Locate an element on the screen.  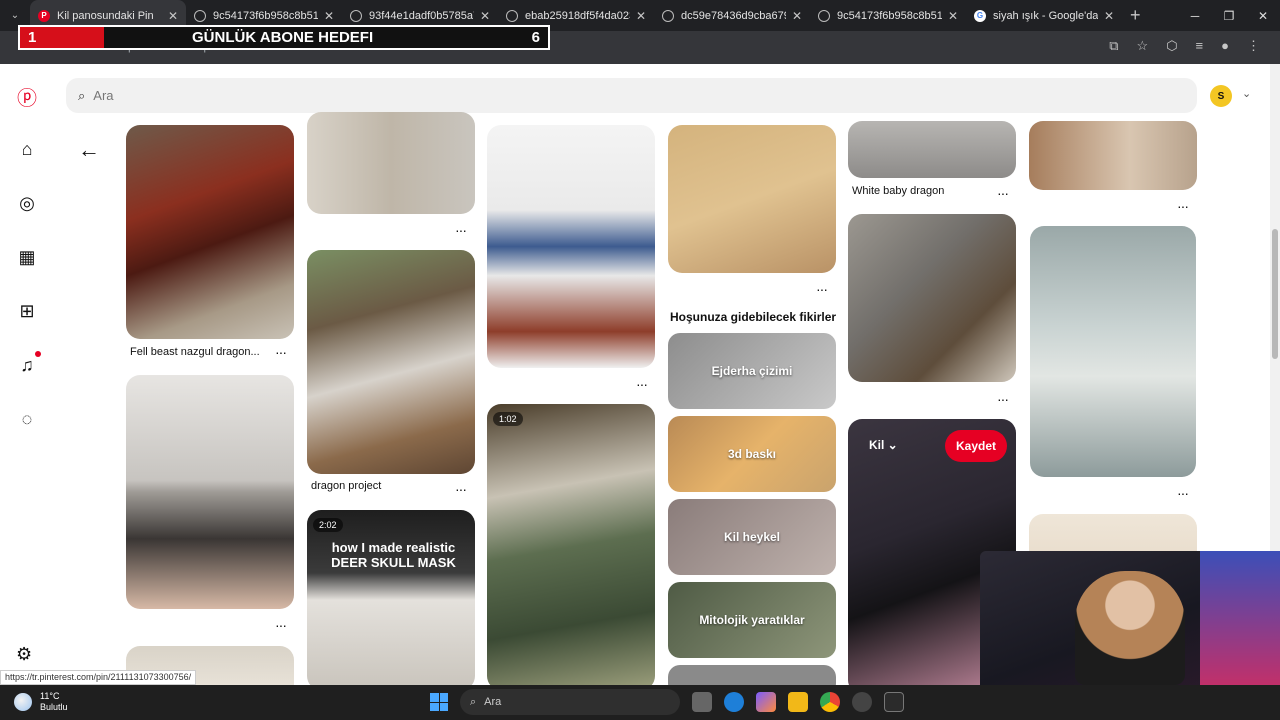
idea-label: Kil heykel is located at coordinates (752, 537).